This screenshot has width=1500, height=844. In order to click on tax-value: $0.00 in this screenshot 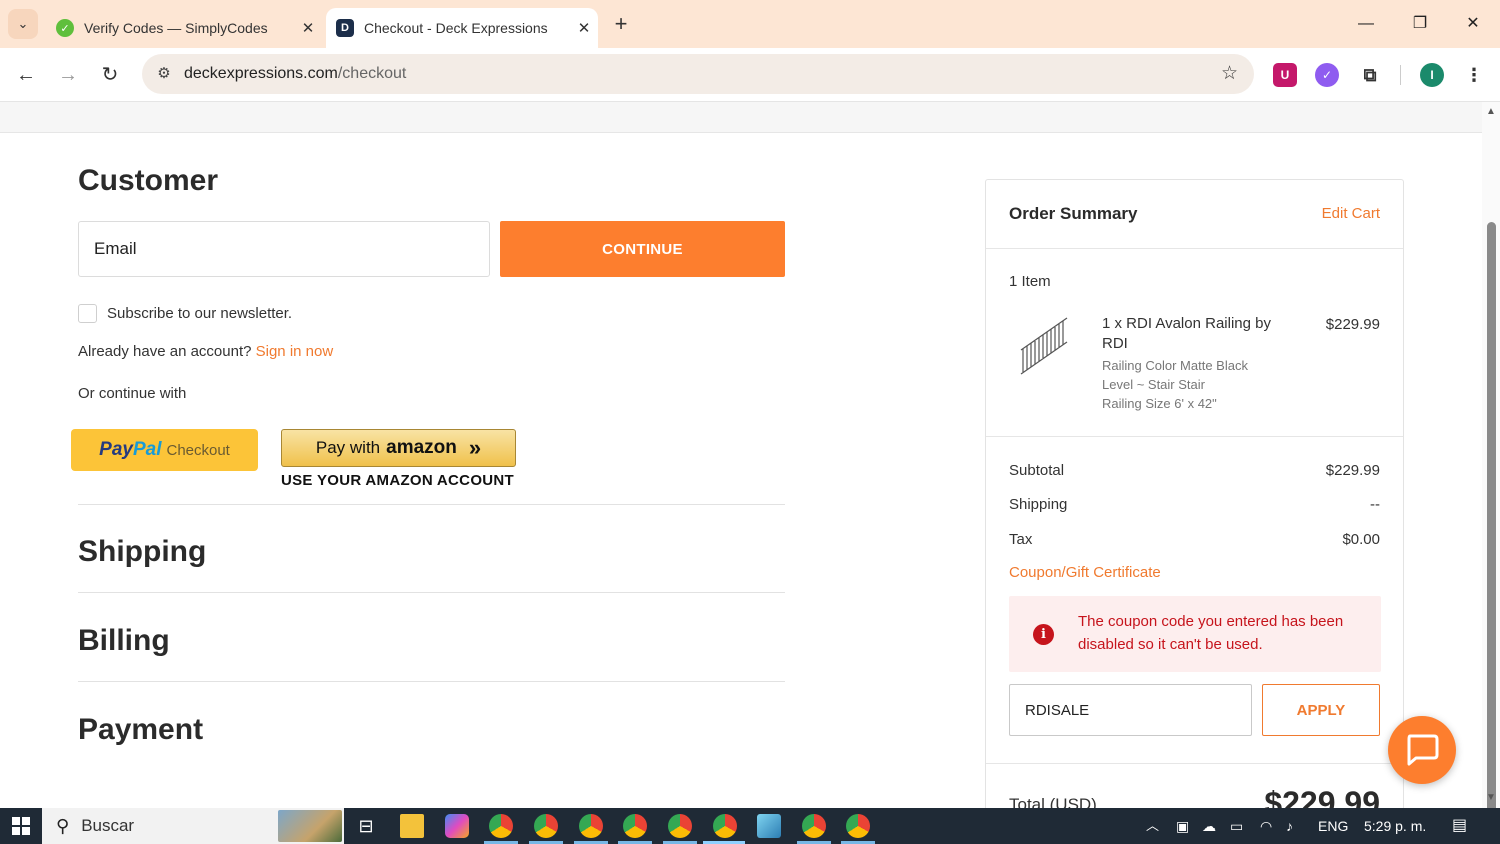, I will do `click(1361, 539)`.